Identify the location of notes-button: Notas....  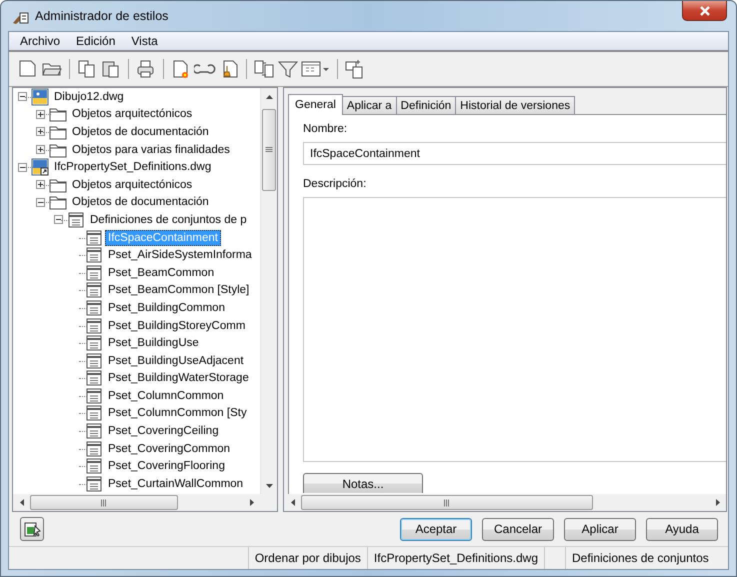
(363, 483).